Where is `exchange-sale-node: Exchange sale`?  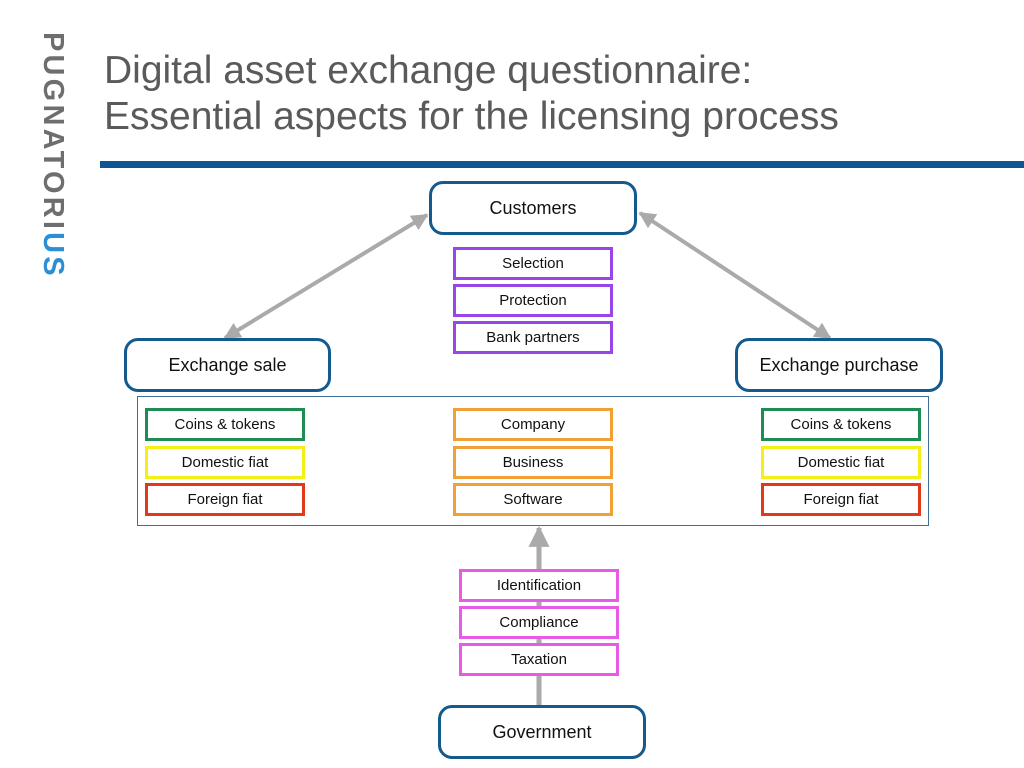 exchange-sale-node: Exchange sale is located at coordinates (227, 365).